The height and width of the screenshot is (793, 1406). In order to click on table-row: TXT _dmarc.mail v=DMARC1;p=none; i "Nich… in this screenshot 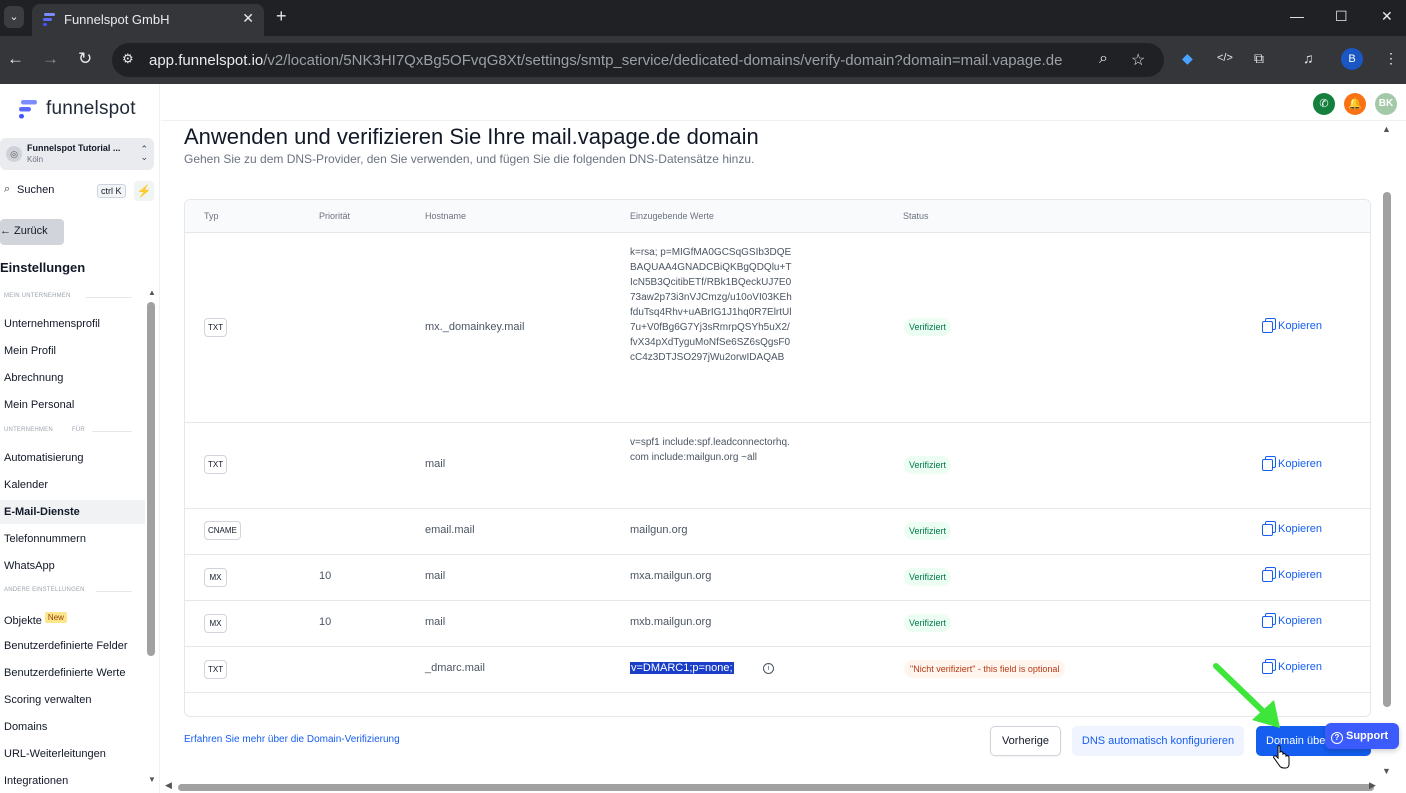, I will do `click(777, 670)`.